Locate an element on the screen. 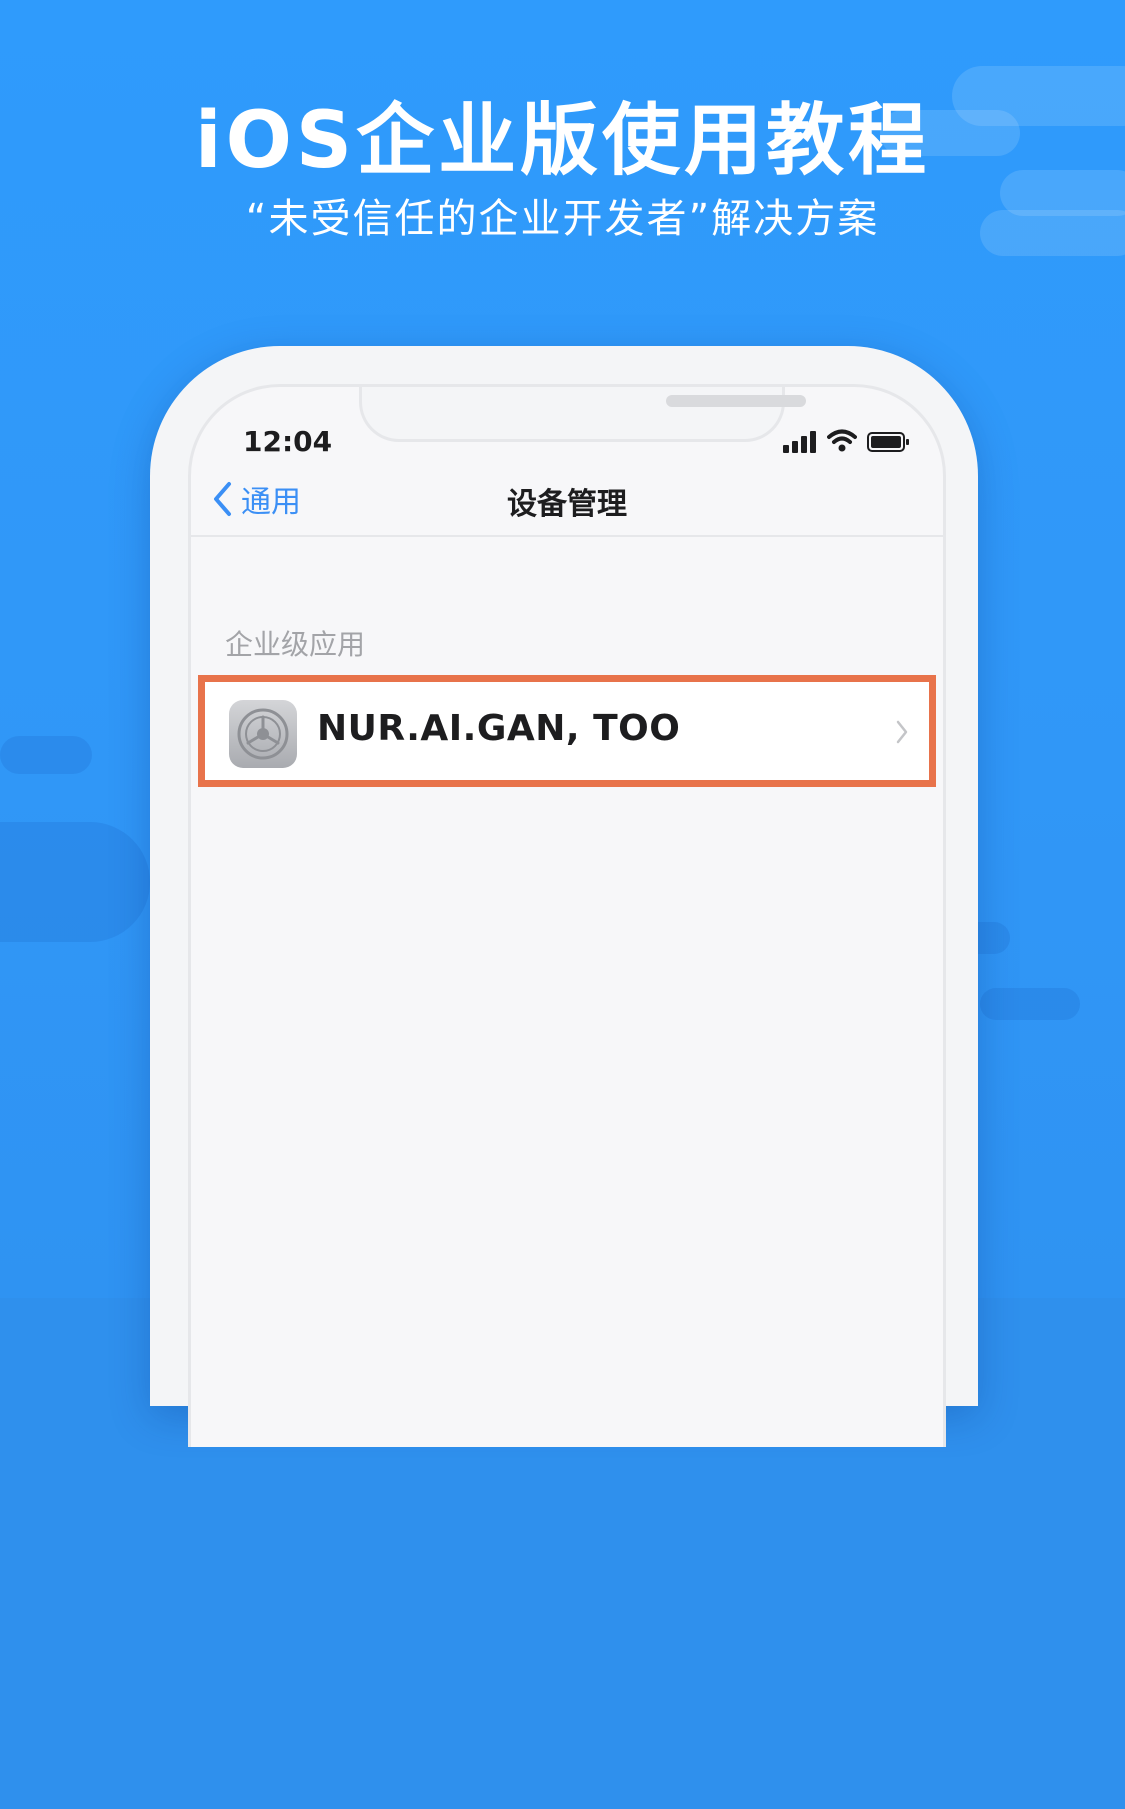 Image resolution: width=1125 pixels, height=1809 pixels. signal-icon is located at coordinates (799, 442).